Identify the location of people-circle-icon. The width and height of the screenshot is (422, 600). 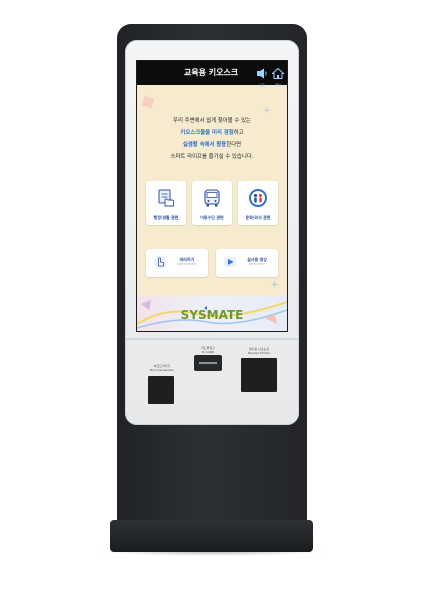
(258, 198).